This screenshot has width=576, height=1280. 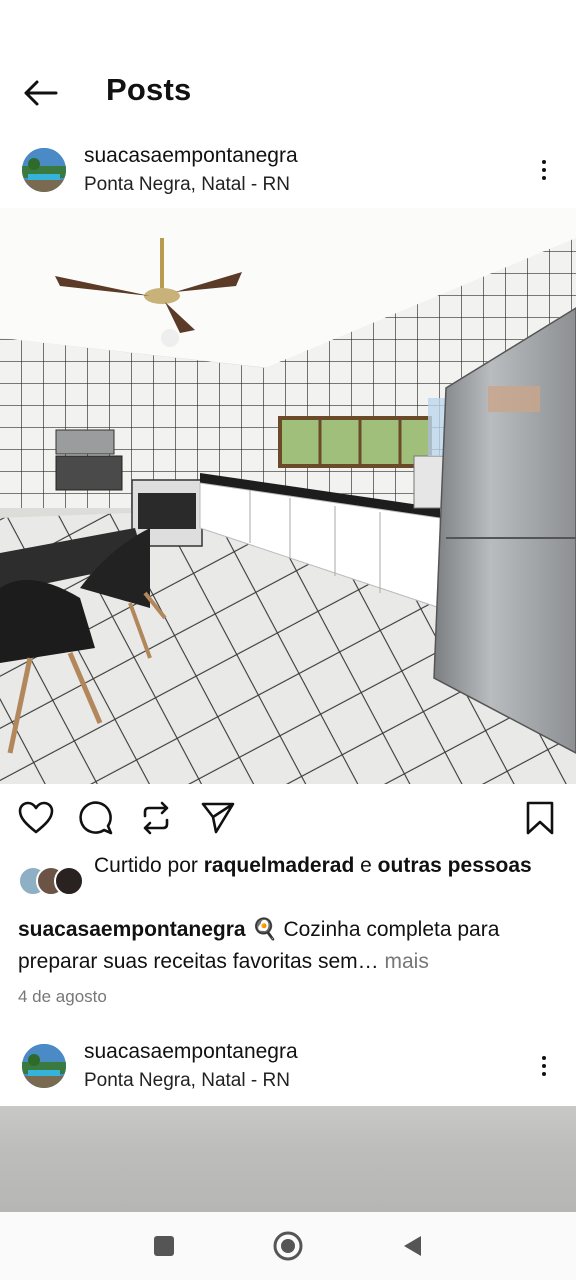 I want to click on heart-icon, so click(x=36, y=817).